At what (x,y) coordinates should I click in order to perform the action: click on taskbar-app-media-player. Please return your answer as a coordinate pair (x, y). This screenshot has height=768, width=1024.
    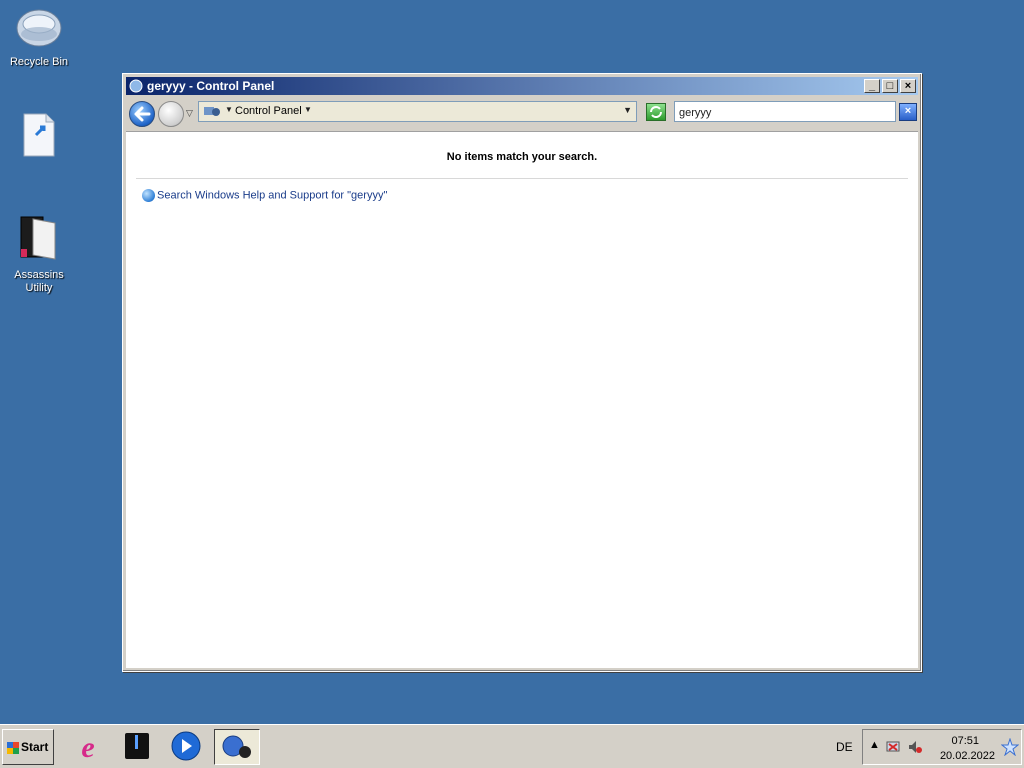
    Looking at the image, I should click on (186, 747).